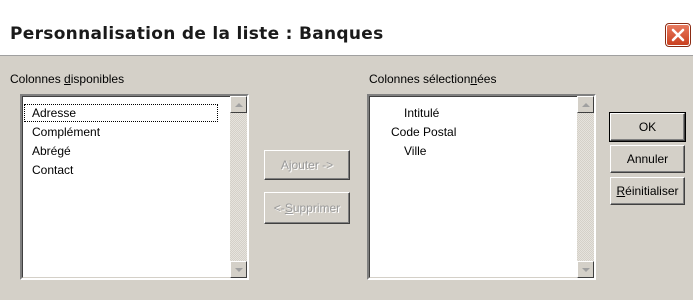 The image size is (693, 300). I want to click on ok-button: OK, so click(647, 127).